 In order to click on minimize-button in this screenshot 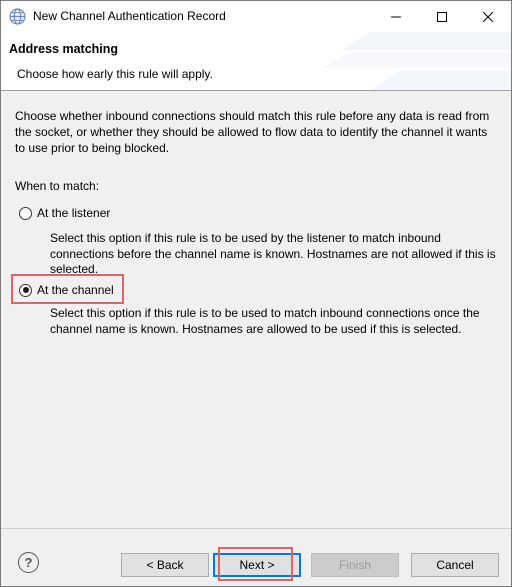, I will do `click(396, 16)`.